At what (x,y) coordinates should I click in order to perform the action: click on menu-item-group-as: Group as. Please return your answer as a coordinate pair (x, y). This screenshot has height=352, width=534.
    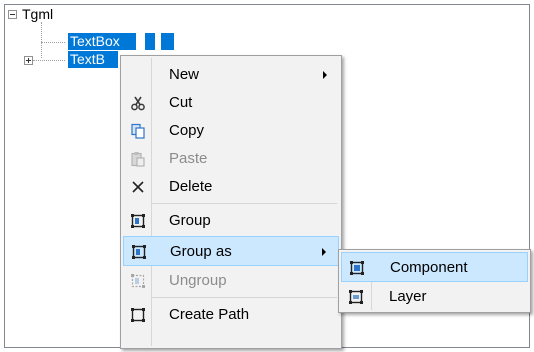
    Looking at the image, I should click on (231, 251).